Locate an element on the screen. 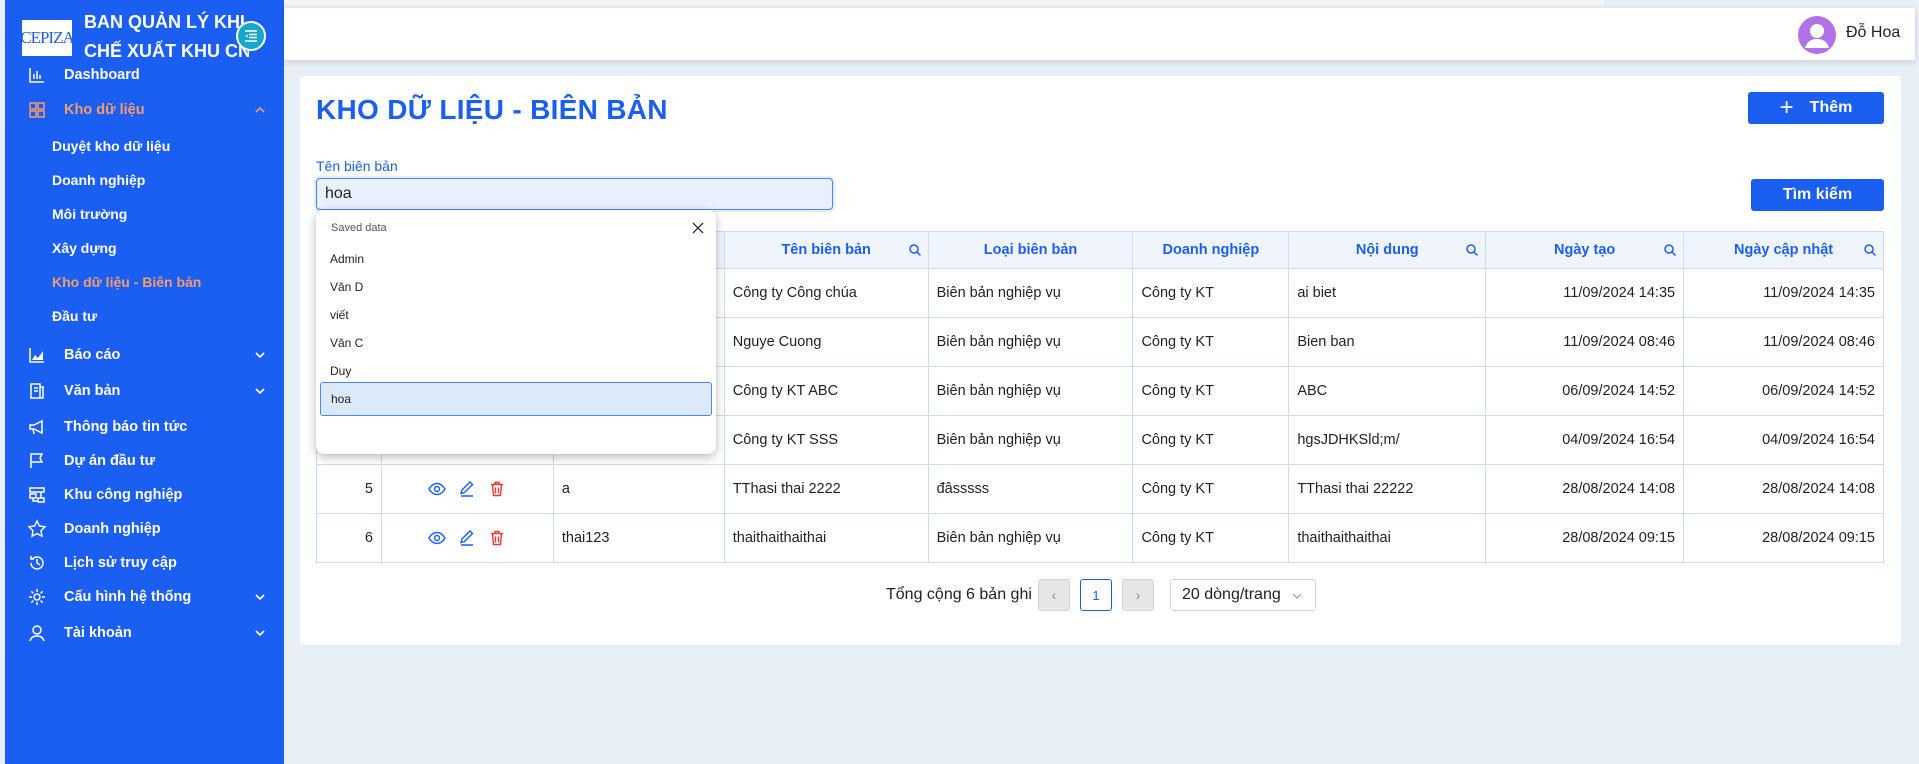 The image size is (1919, 764). star-icon is located at coordinates (37, 528).